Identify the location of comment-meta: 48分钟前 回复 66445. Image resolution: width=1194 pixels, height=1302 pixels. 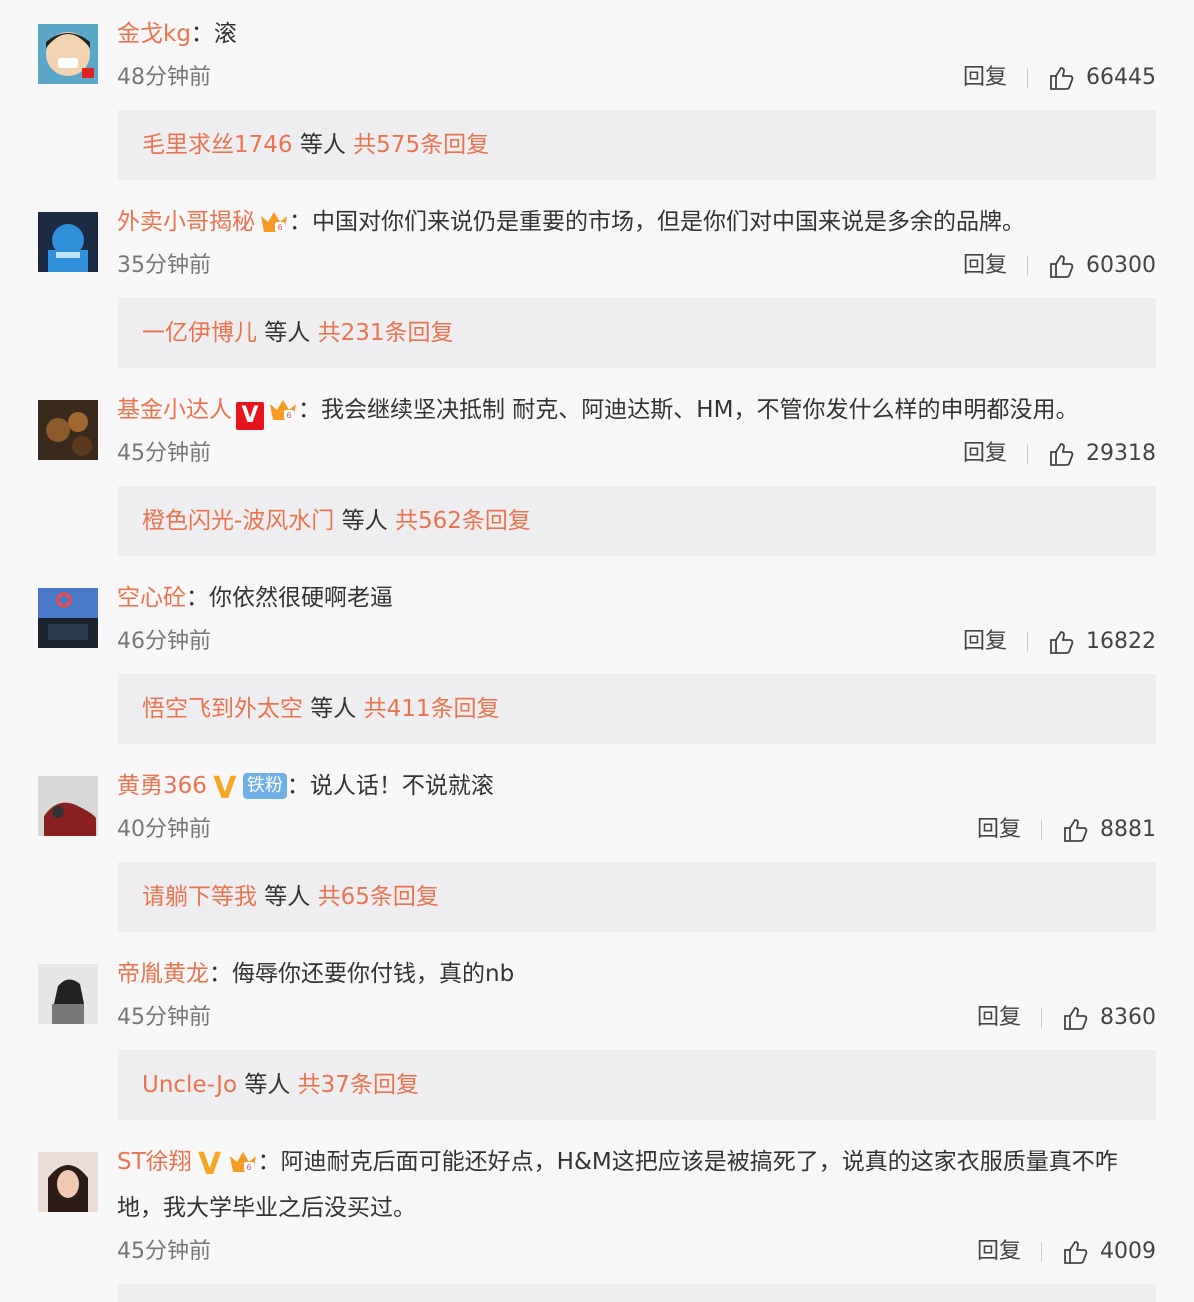
(636, 78).